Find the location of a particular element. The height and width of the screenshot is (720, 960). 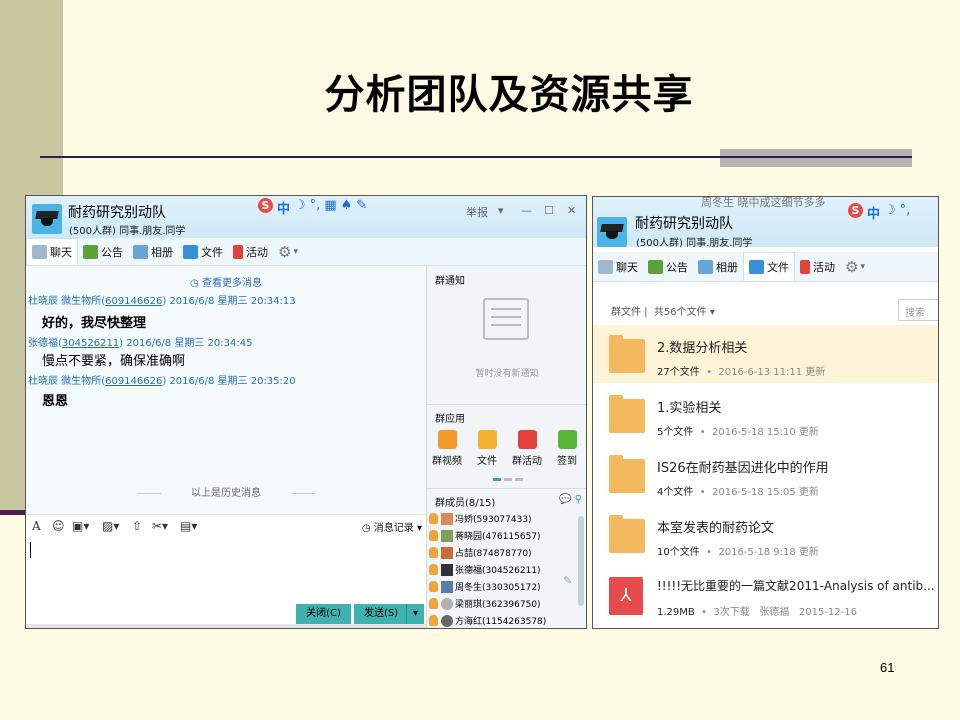

scissors-icon: ✂▾ is located at coordinates (160, 526).